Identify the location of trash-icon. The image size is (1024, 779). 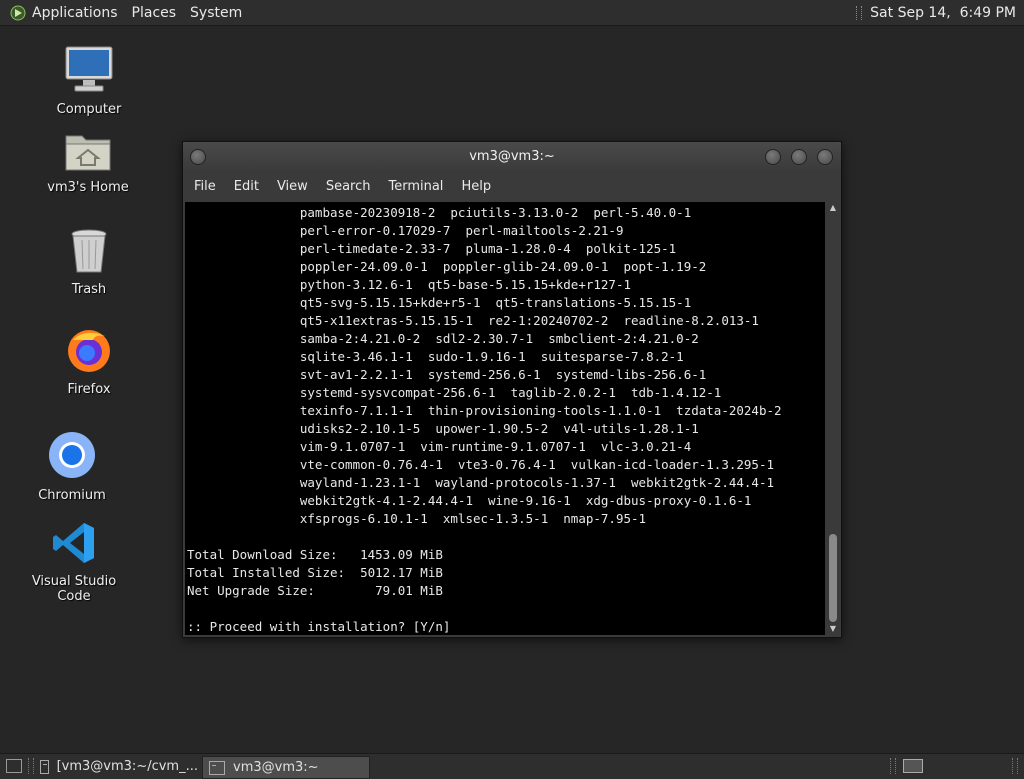
(89, 251).